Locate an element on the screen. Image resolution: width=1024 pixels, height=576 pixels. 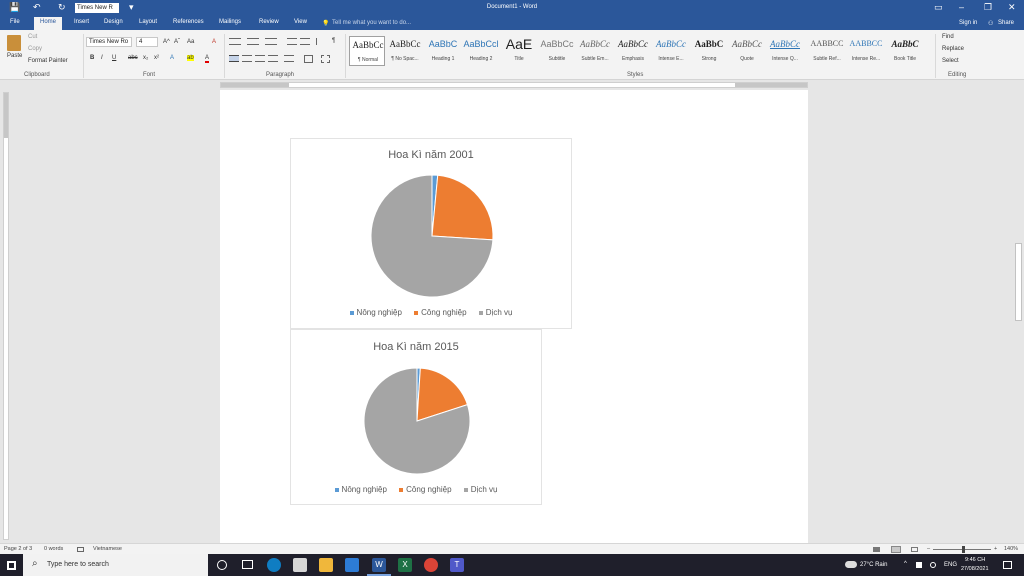
restore-icon: ❐ is located at coordinates (988, 7).